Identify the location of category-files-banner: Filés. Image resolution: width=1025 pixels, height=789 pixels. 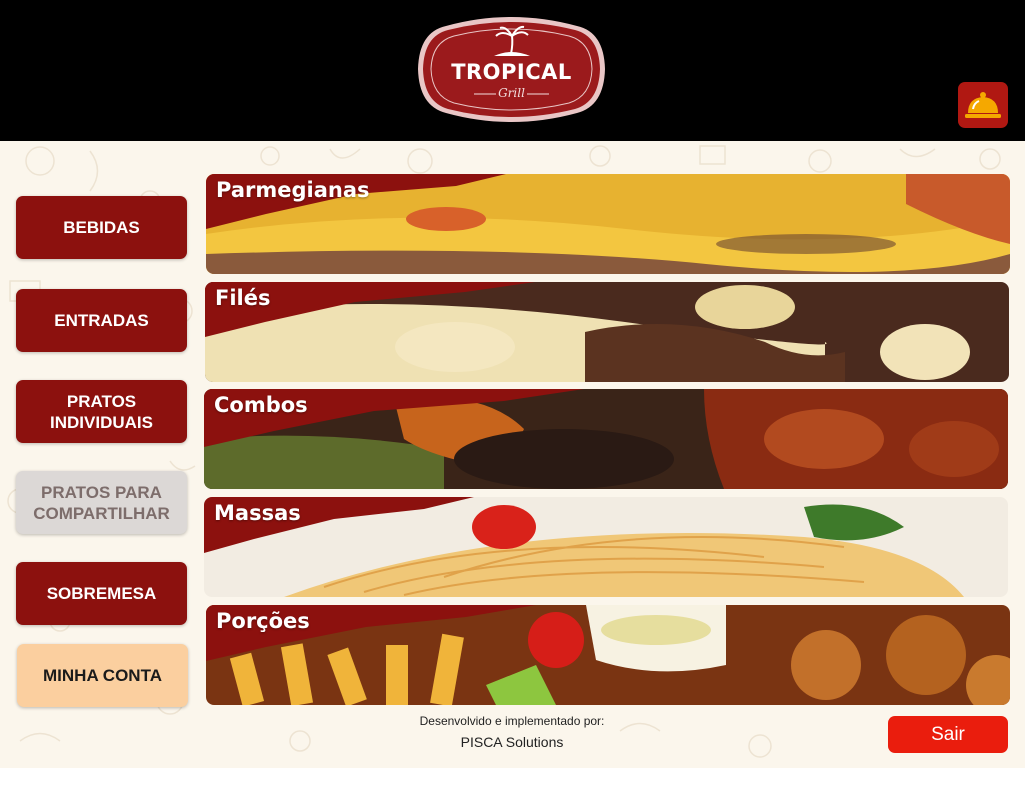
(607, 332).